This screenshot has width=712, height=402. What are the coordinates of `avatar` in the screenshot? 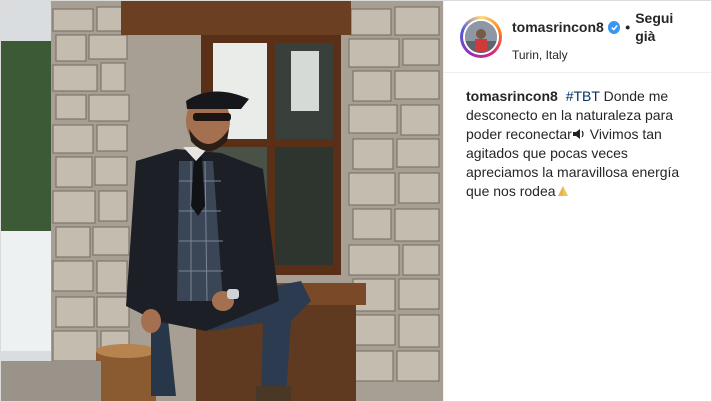 It's located at (481, 36).